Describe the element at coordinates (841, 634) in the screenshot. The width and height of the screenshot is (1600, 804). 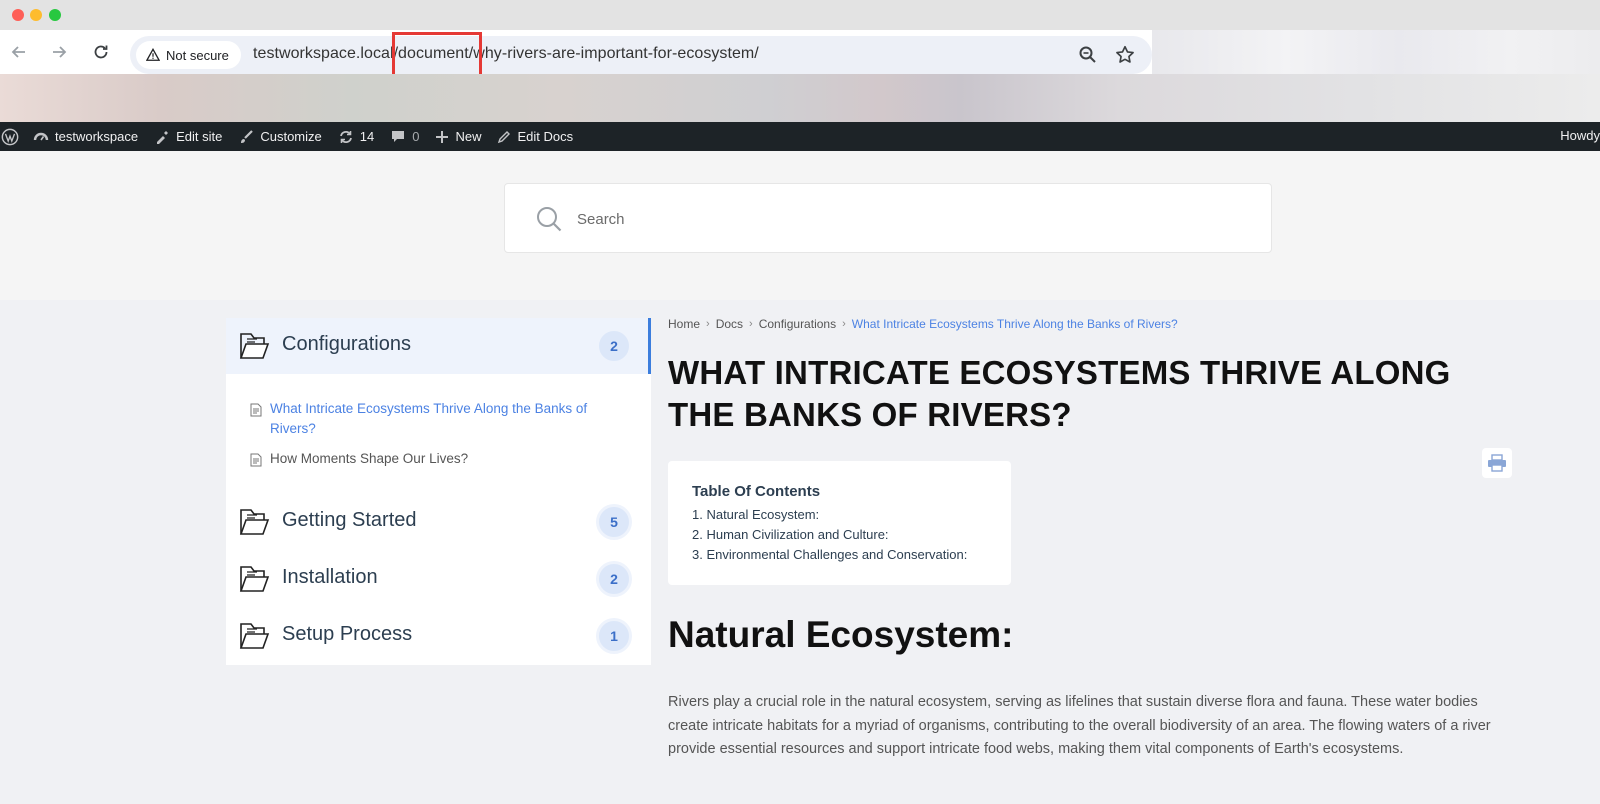
I see `section-heading: Natural Ecosystem:` at that location.